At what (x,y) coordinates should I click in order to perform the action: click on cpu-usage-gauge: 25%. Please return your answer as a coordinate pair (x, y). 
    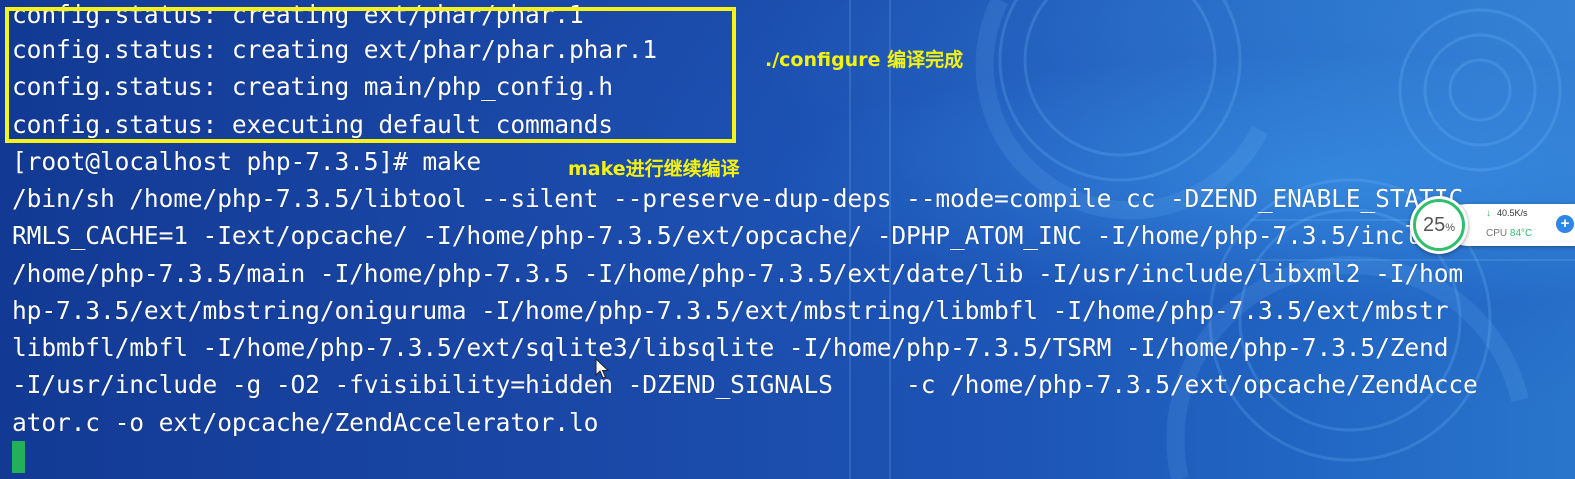
    Looking at the image, I should click on (1439, 225).